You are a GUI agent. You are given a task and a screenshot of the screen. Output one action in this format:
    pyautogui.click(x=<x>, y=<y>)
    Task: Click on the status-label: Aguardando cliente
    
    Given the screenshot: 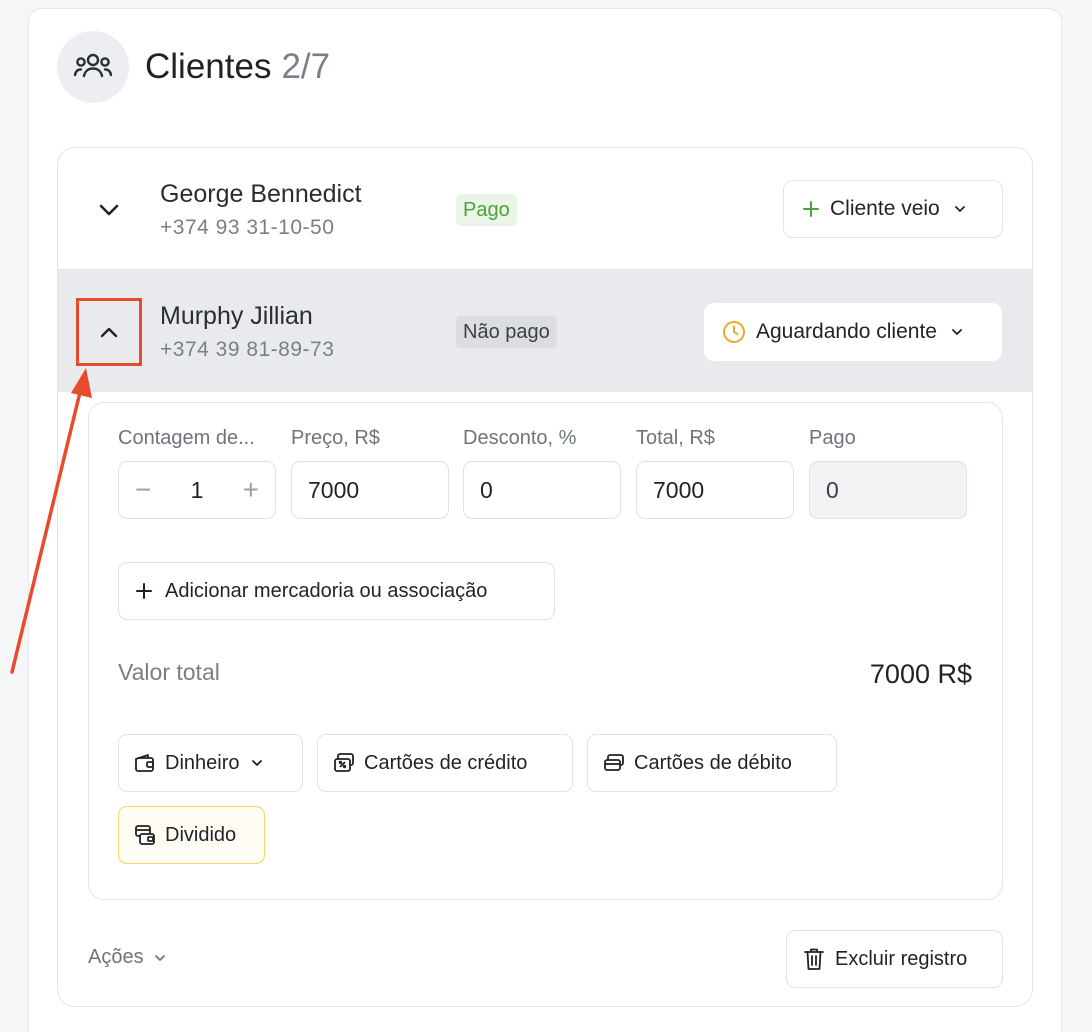 What is the action you would take?
    pyautogui.click(x=846, y=331)
    